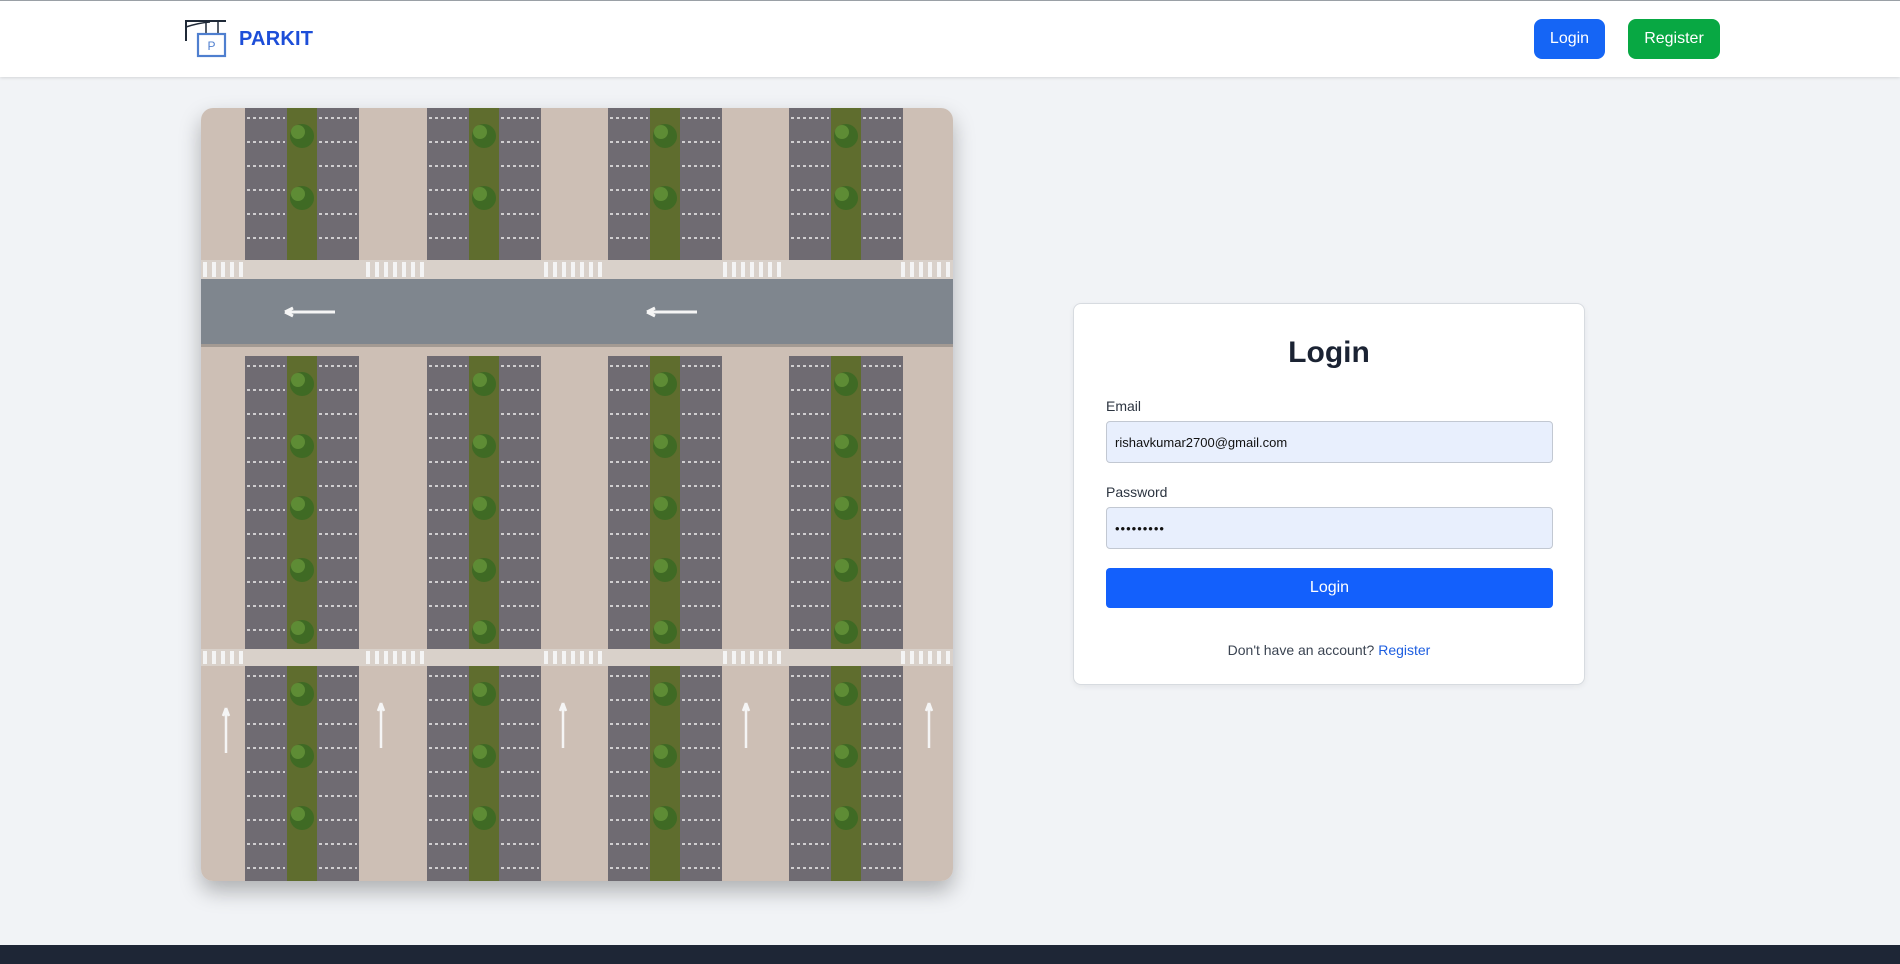  What do you see at coordinates (1674, 39) in the screenshot?
I see `nav-register-button: Register` at bounding box center [1674, 39].